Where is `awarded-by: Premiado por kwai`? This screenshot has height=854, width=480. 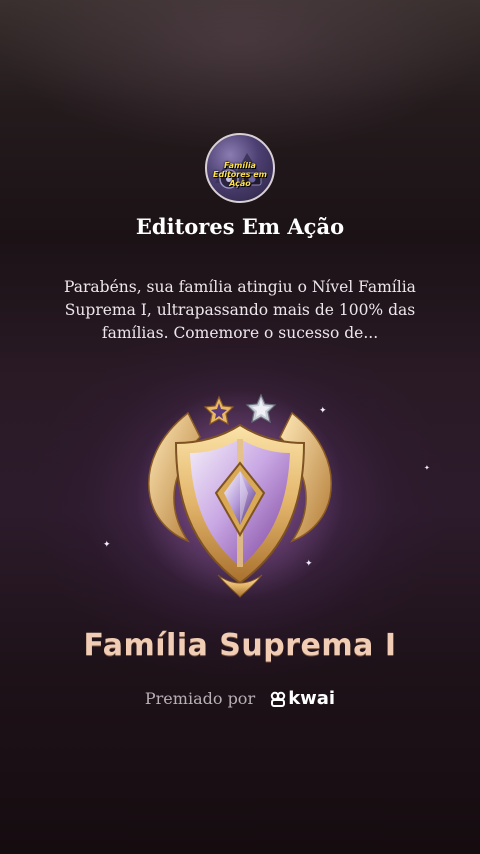
awarded-by: Premiado por kwai is located at coordinates (240, 698).